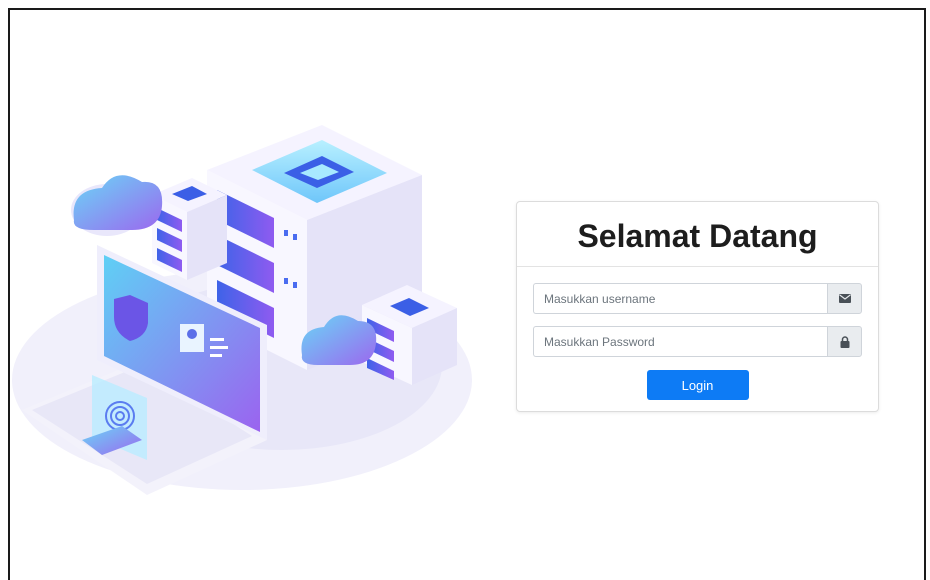  I want to click on password-input-group, so click(697, 341).